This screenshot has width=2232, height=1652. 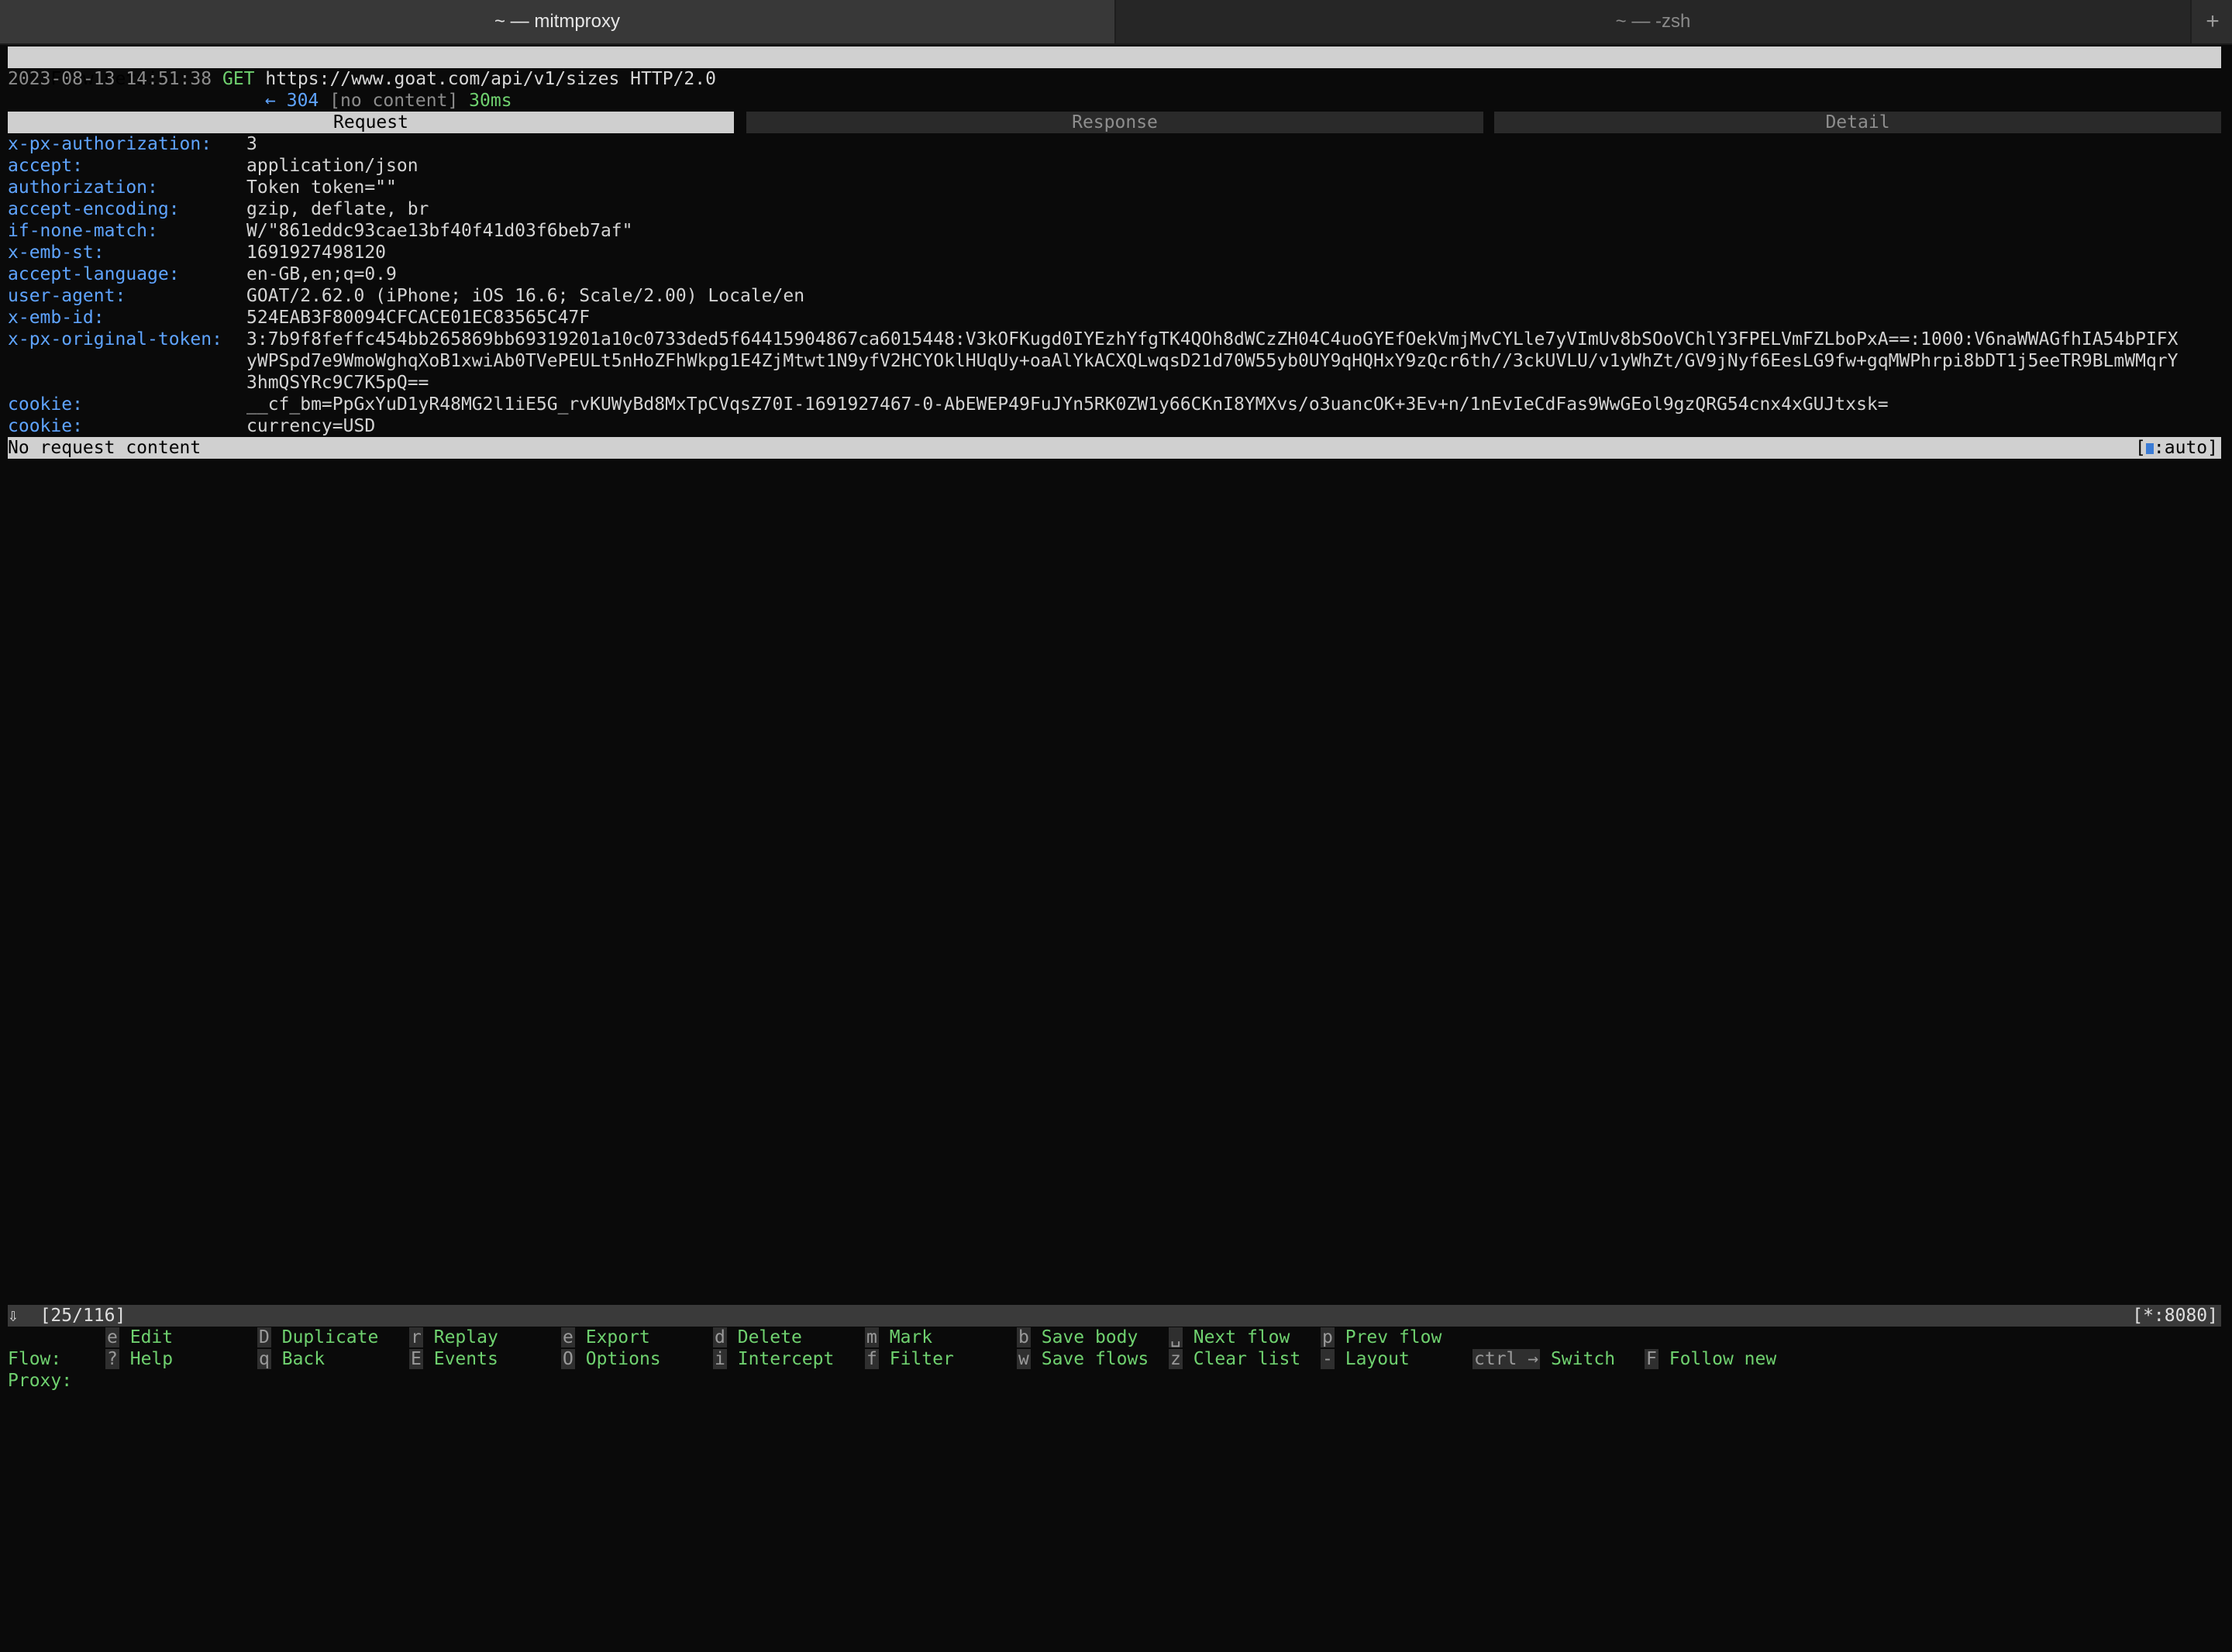 I want to click on save-flows-shortcut: w Save flows, so click(x=1083, y=1359).